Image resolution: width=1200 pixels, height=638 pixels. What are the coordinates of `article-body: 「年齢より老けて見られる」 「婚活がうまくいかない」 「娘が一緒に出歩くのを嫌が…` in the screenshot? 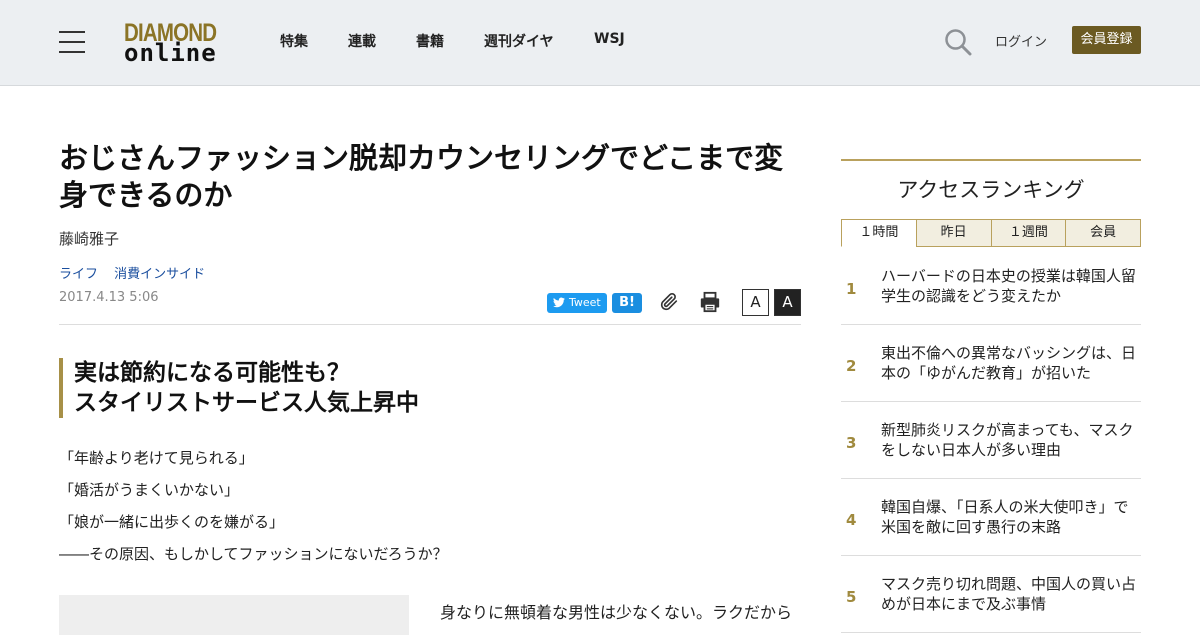 It's located at (253, 510).